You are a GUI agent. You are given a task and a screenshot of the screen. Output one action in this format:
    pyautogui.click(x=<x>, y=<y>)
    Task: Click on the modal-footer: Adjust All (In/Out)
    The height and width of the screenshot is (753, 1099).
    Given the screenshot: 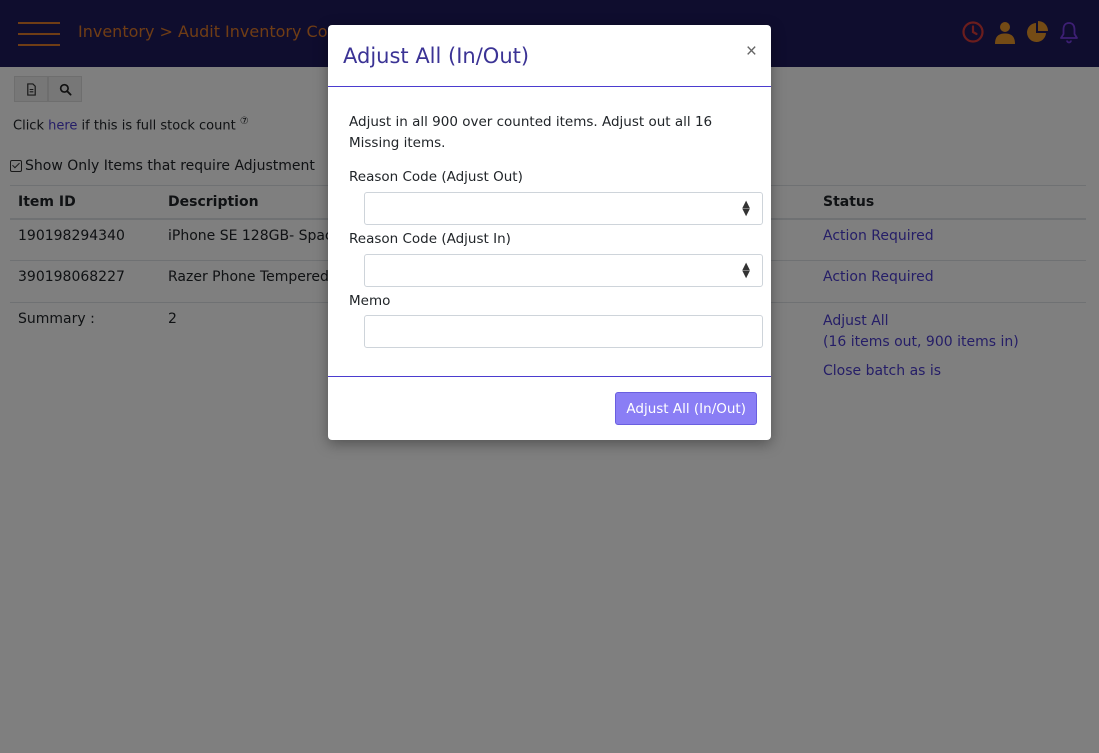 What is the action you would take?
    pyautogui.click(x=549, y=408)
    